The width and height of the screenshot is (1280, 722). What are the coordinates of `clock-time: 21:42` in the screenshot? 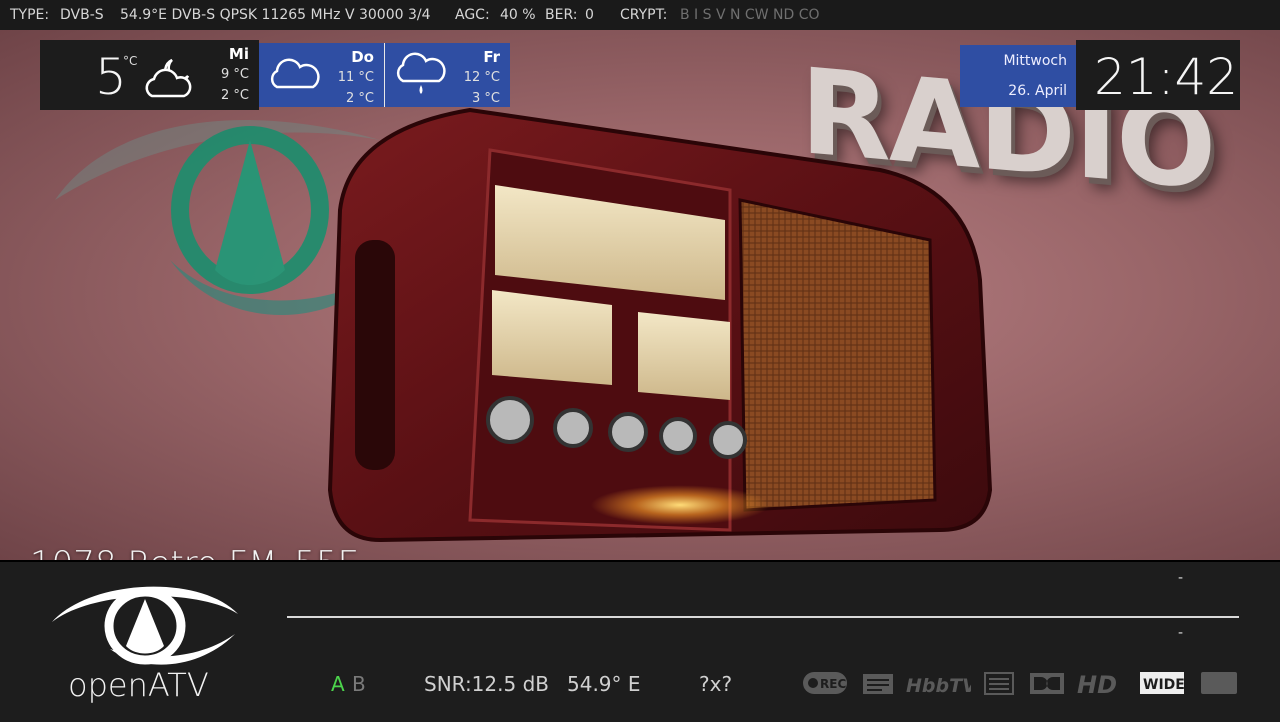 It's located at (1166, 77).